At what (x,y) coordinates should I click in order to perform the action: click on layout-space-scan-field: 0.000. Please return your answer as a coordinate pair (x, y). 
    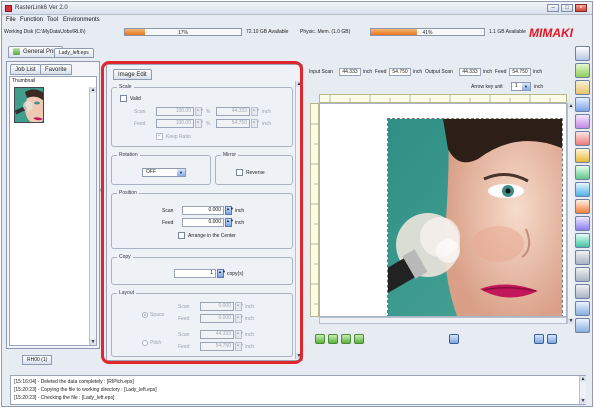
    Looking at the image, I should click on (217, 306).